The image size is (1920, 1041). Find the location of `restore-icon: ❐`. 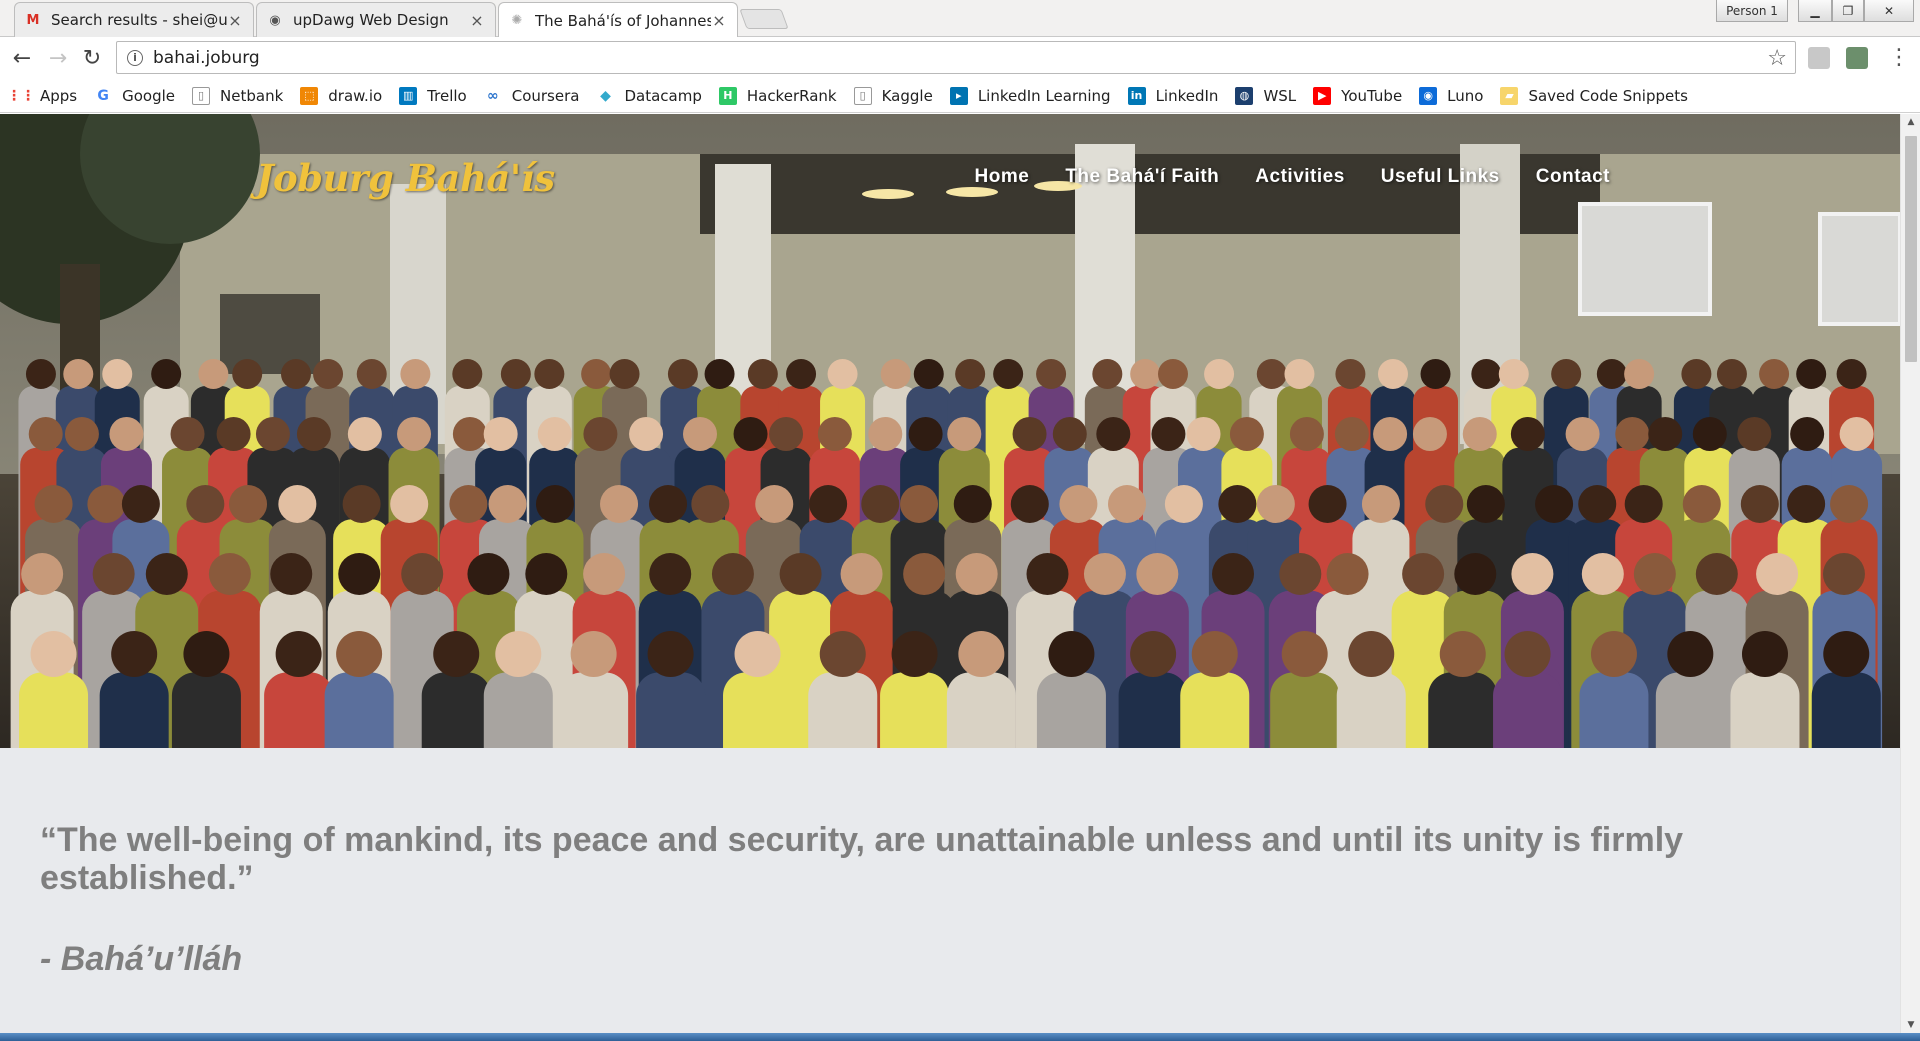

restore-icon: ❐ is located at coordinates (1848, 11).